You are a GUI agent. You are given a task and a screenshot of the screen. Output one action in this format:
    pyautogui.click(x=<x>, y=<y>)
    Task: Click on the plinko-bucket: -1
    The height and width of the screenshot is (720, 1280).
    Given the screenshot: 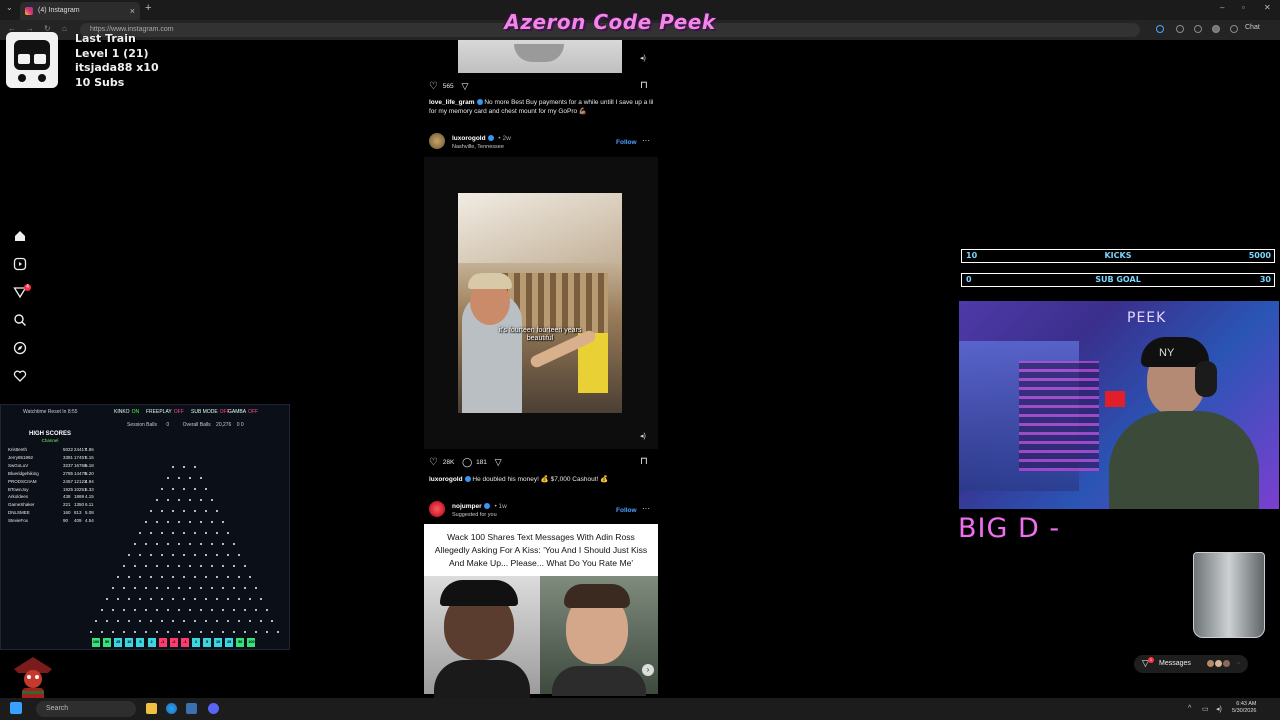 What is the action you would take?
    pyautogui.click(x=184, y=642)
    